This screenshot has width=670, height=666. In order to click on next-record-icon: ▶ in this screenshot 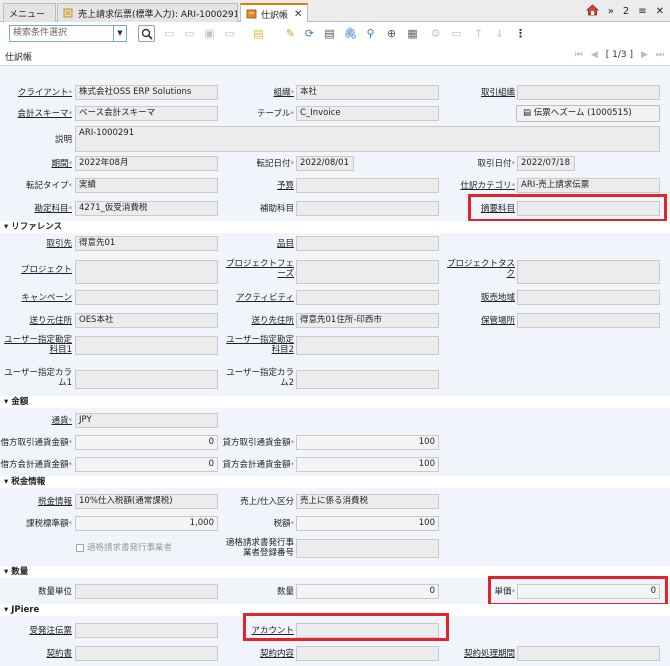, I will do `click(644, 55)`.